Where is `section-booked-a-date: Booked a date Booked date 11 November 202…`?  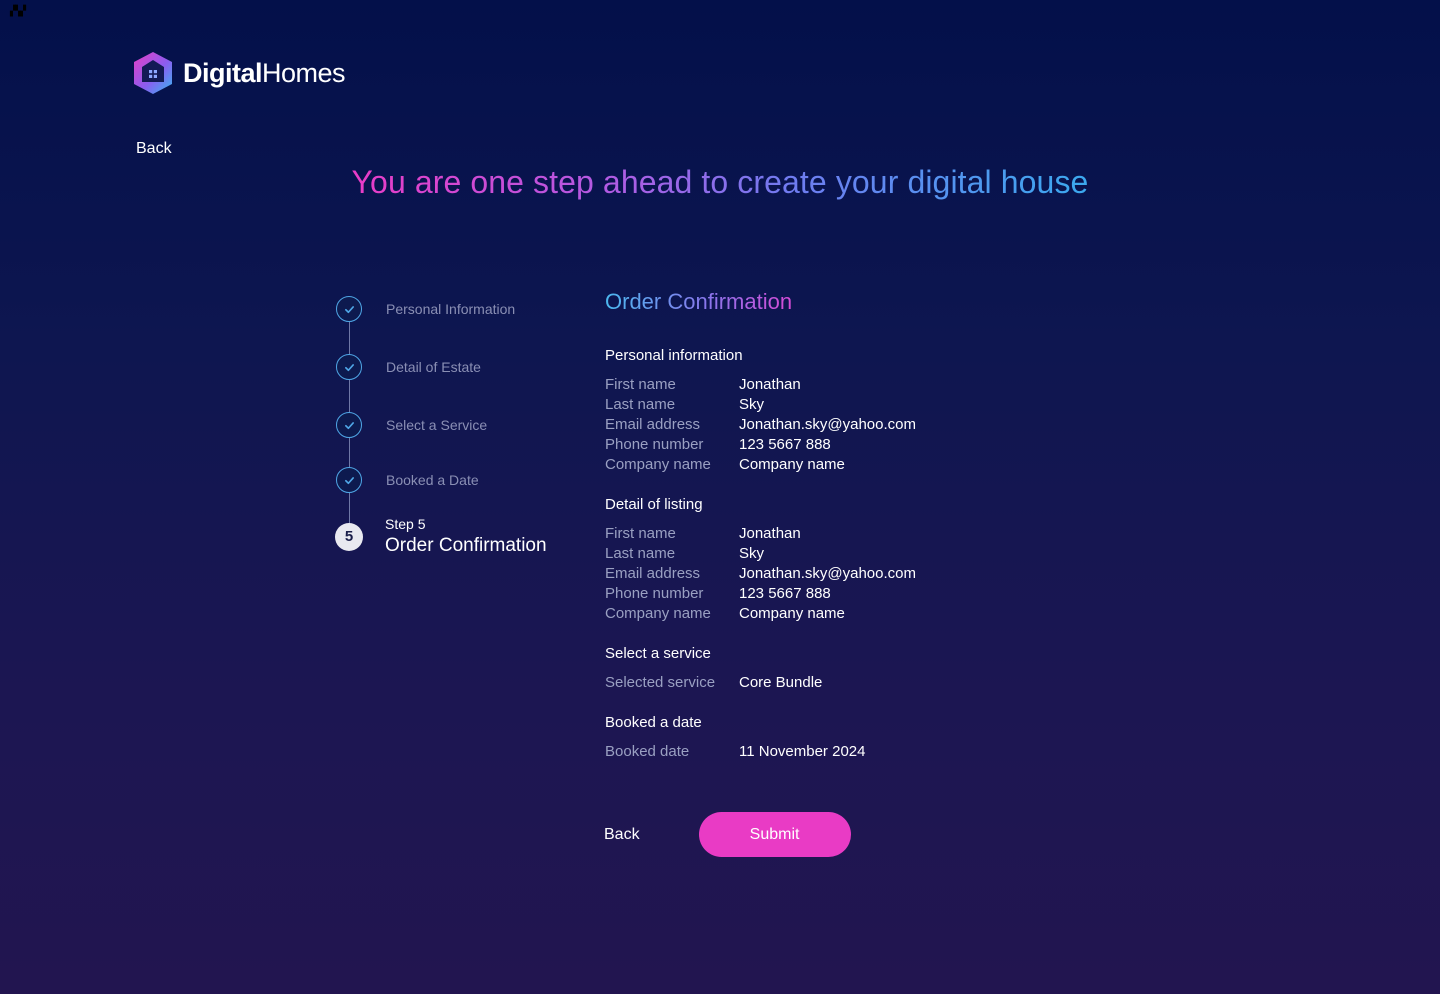 section-booked-a-date: Booked a date Booked date 11 November 202… is located at coordinates (735, 737).